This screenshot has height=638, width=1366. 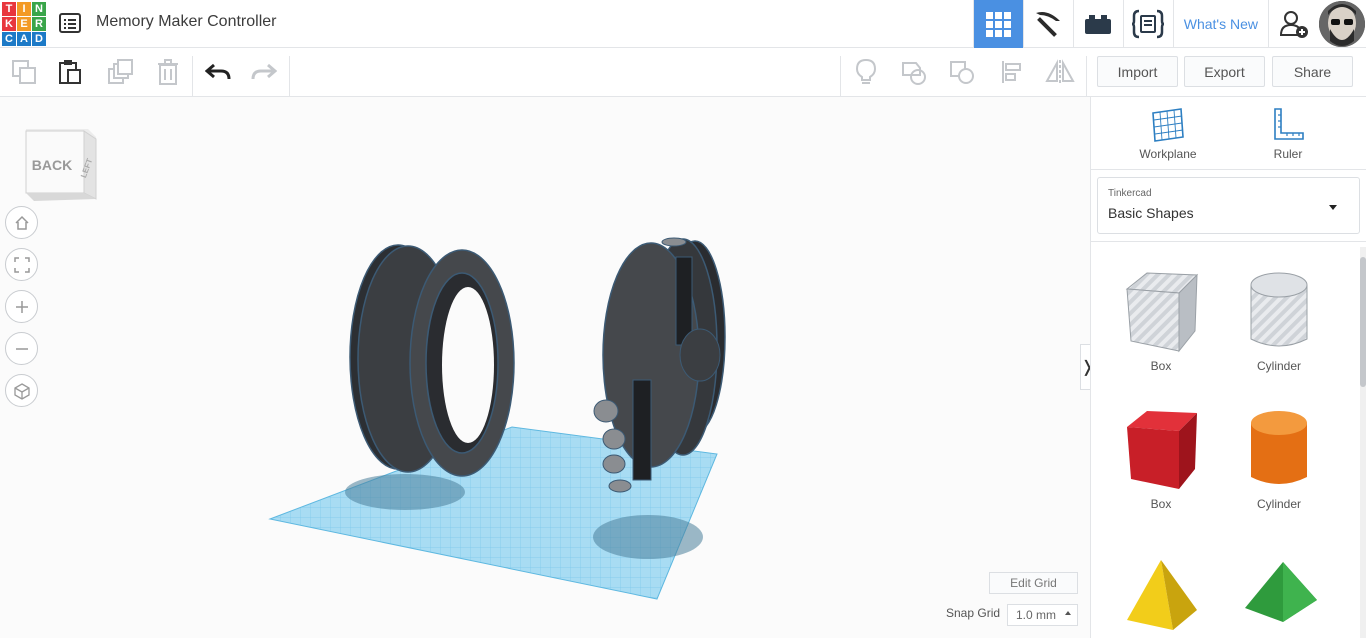 I want to click on pyramid-icon, so click(x=1162, y=595).